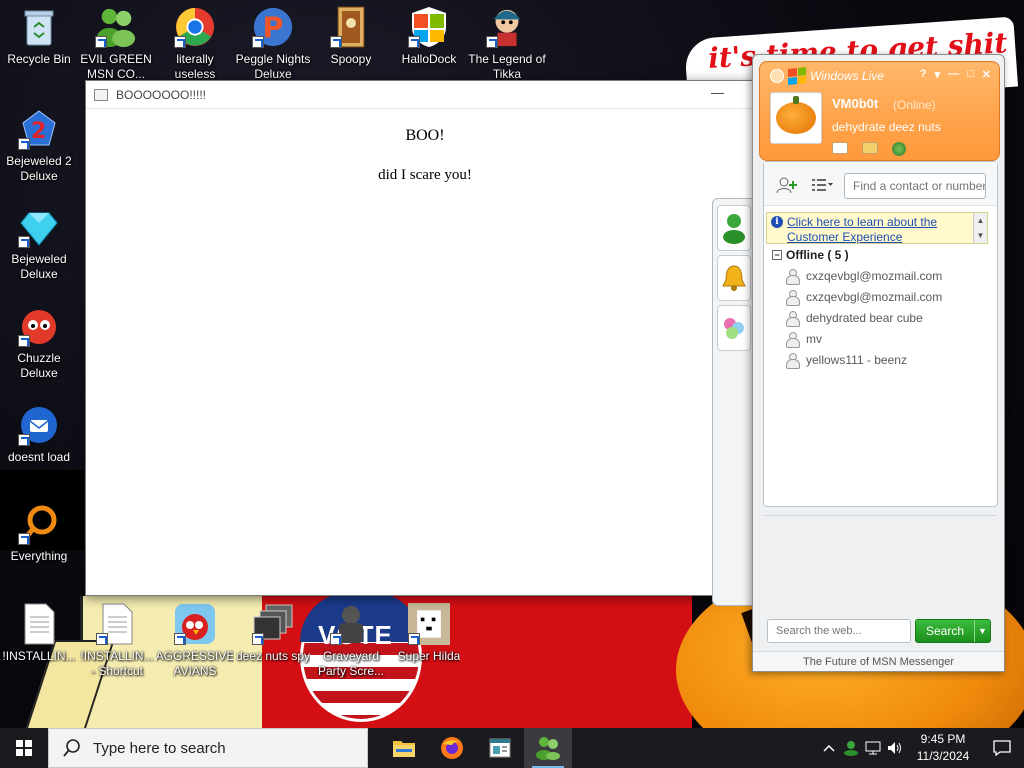 The height and width of the screenshot is (768, 1024). I want to click on desktop-icon-peggle-nights: P Peggle Nights Deluxe, so click(273, 44).